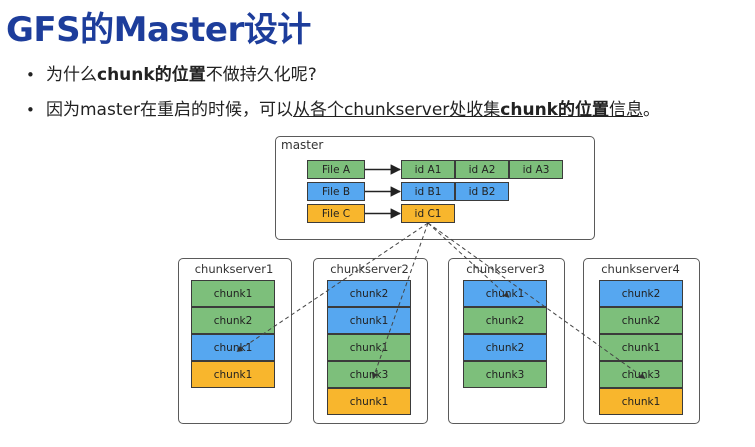  Describe the element at coordinates (536, 169) in the screenshot. I see `chunk-id-box: id A3` at that location.